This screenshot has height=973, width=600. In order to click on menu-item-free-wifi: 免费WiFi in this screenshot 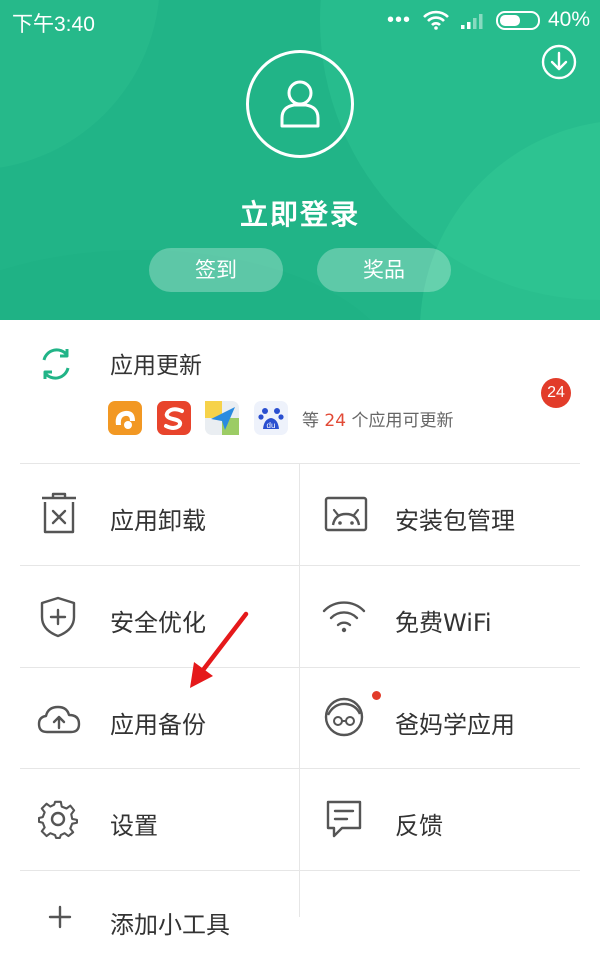, I will do `click(440, 617)`.